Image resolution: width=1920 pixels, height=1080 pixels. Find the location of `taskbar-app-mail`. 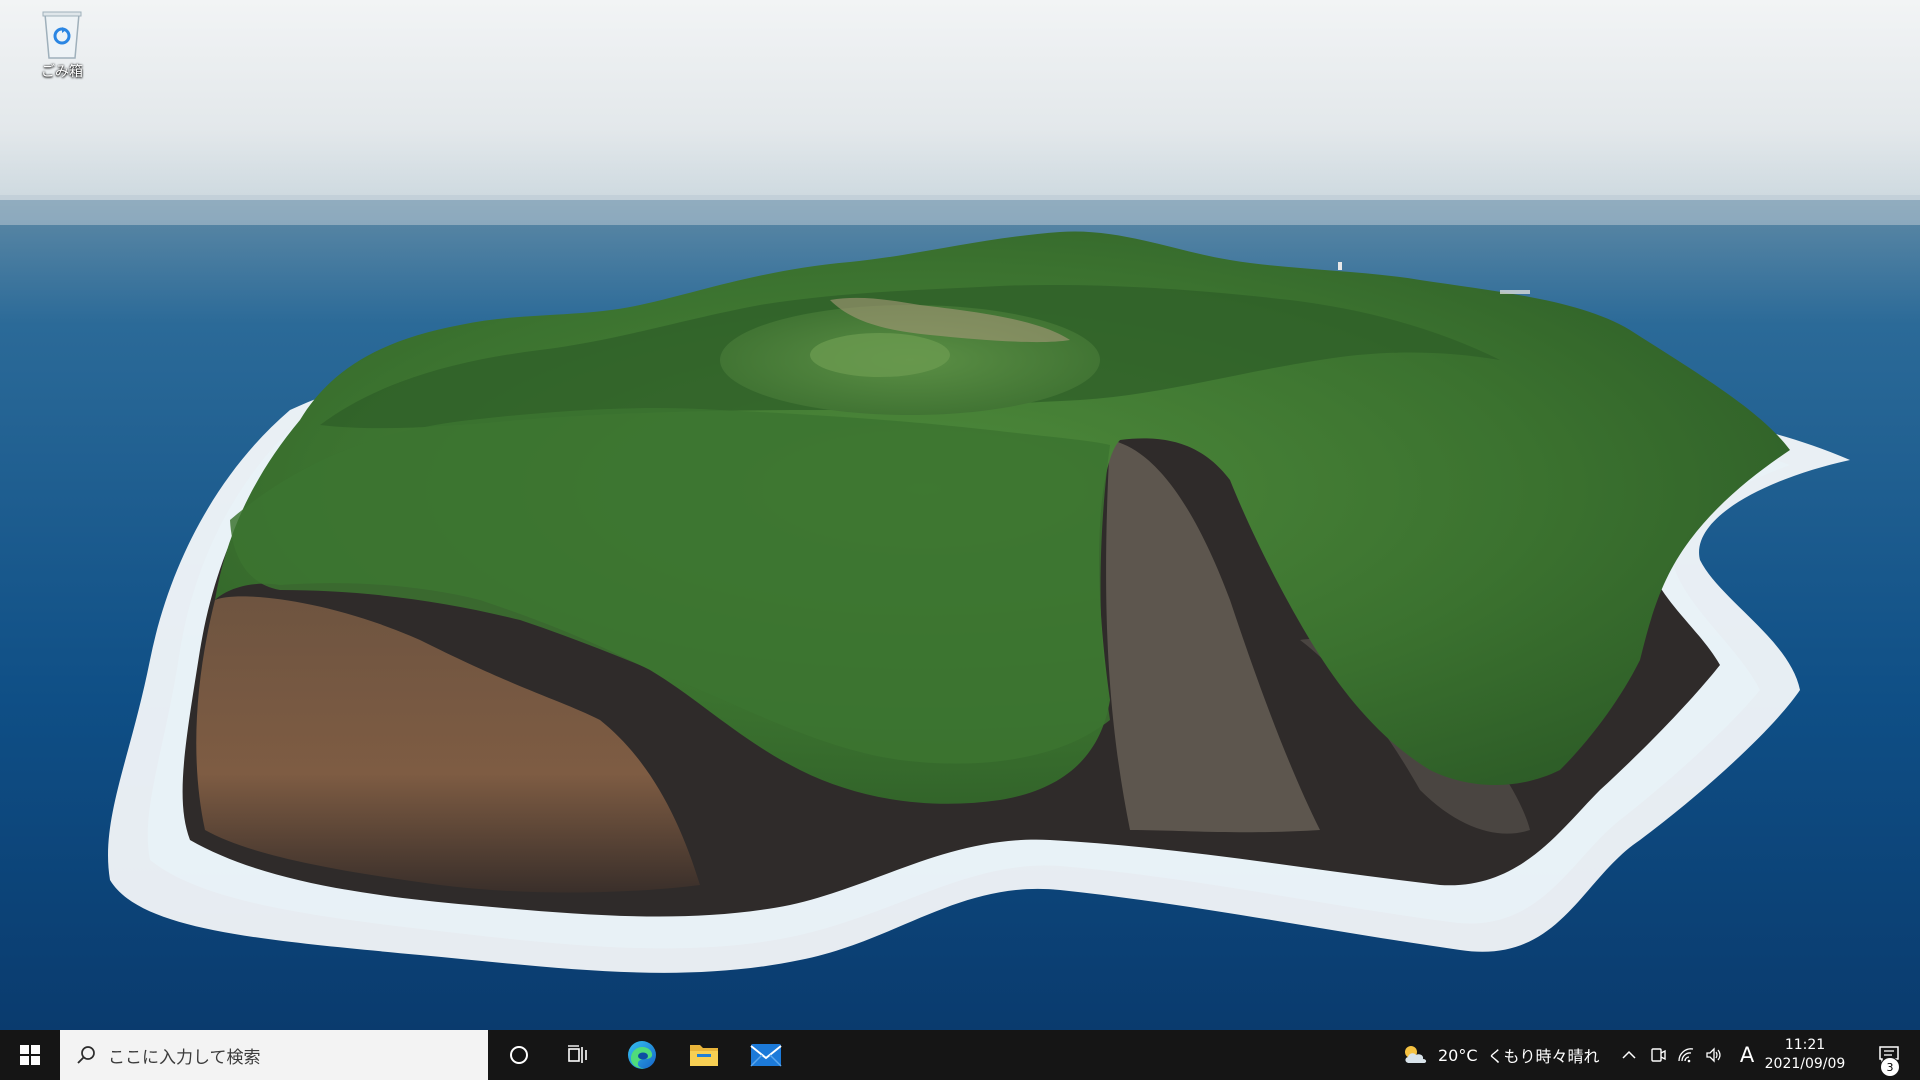

taskbar-app-mail is located at coordinates (766, 1055).